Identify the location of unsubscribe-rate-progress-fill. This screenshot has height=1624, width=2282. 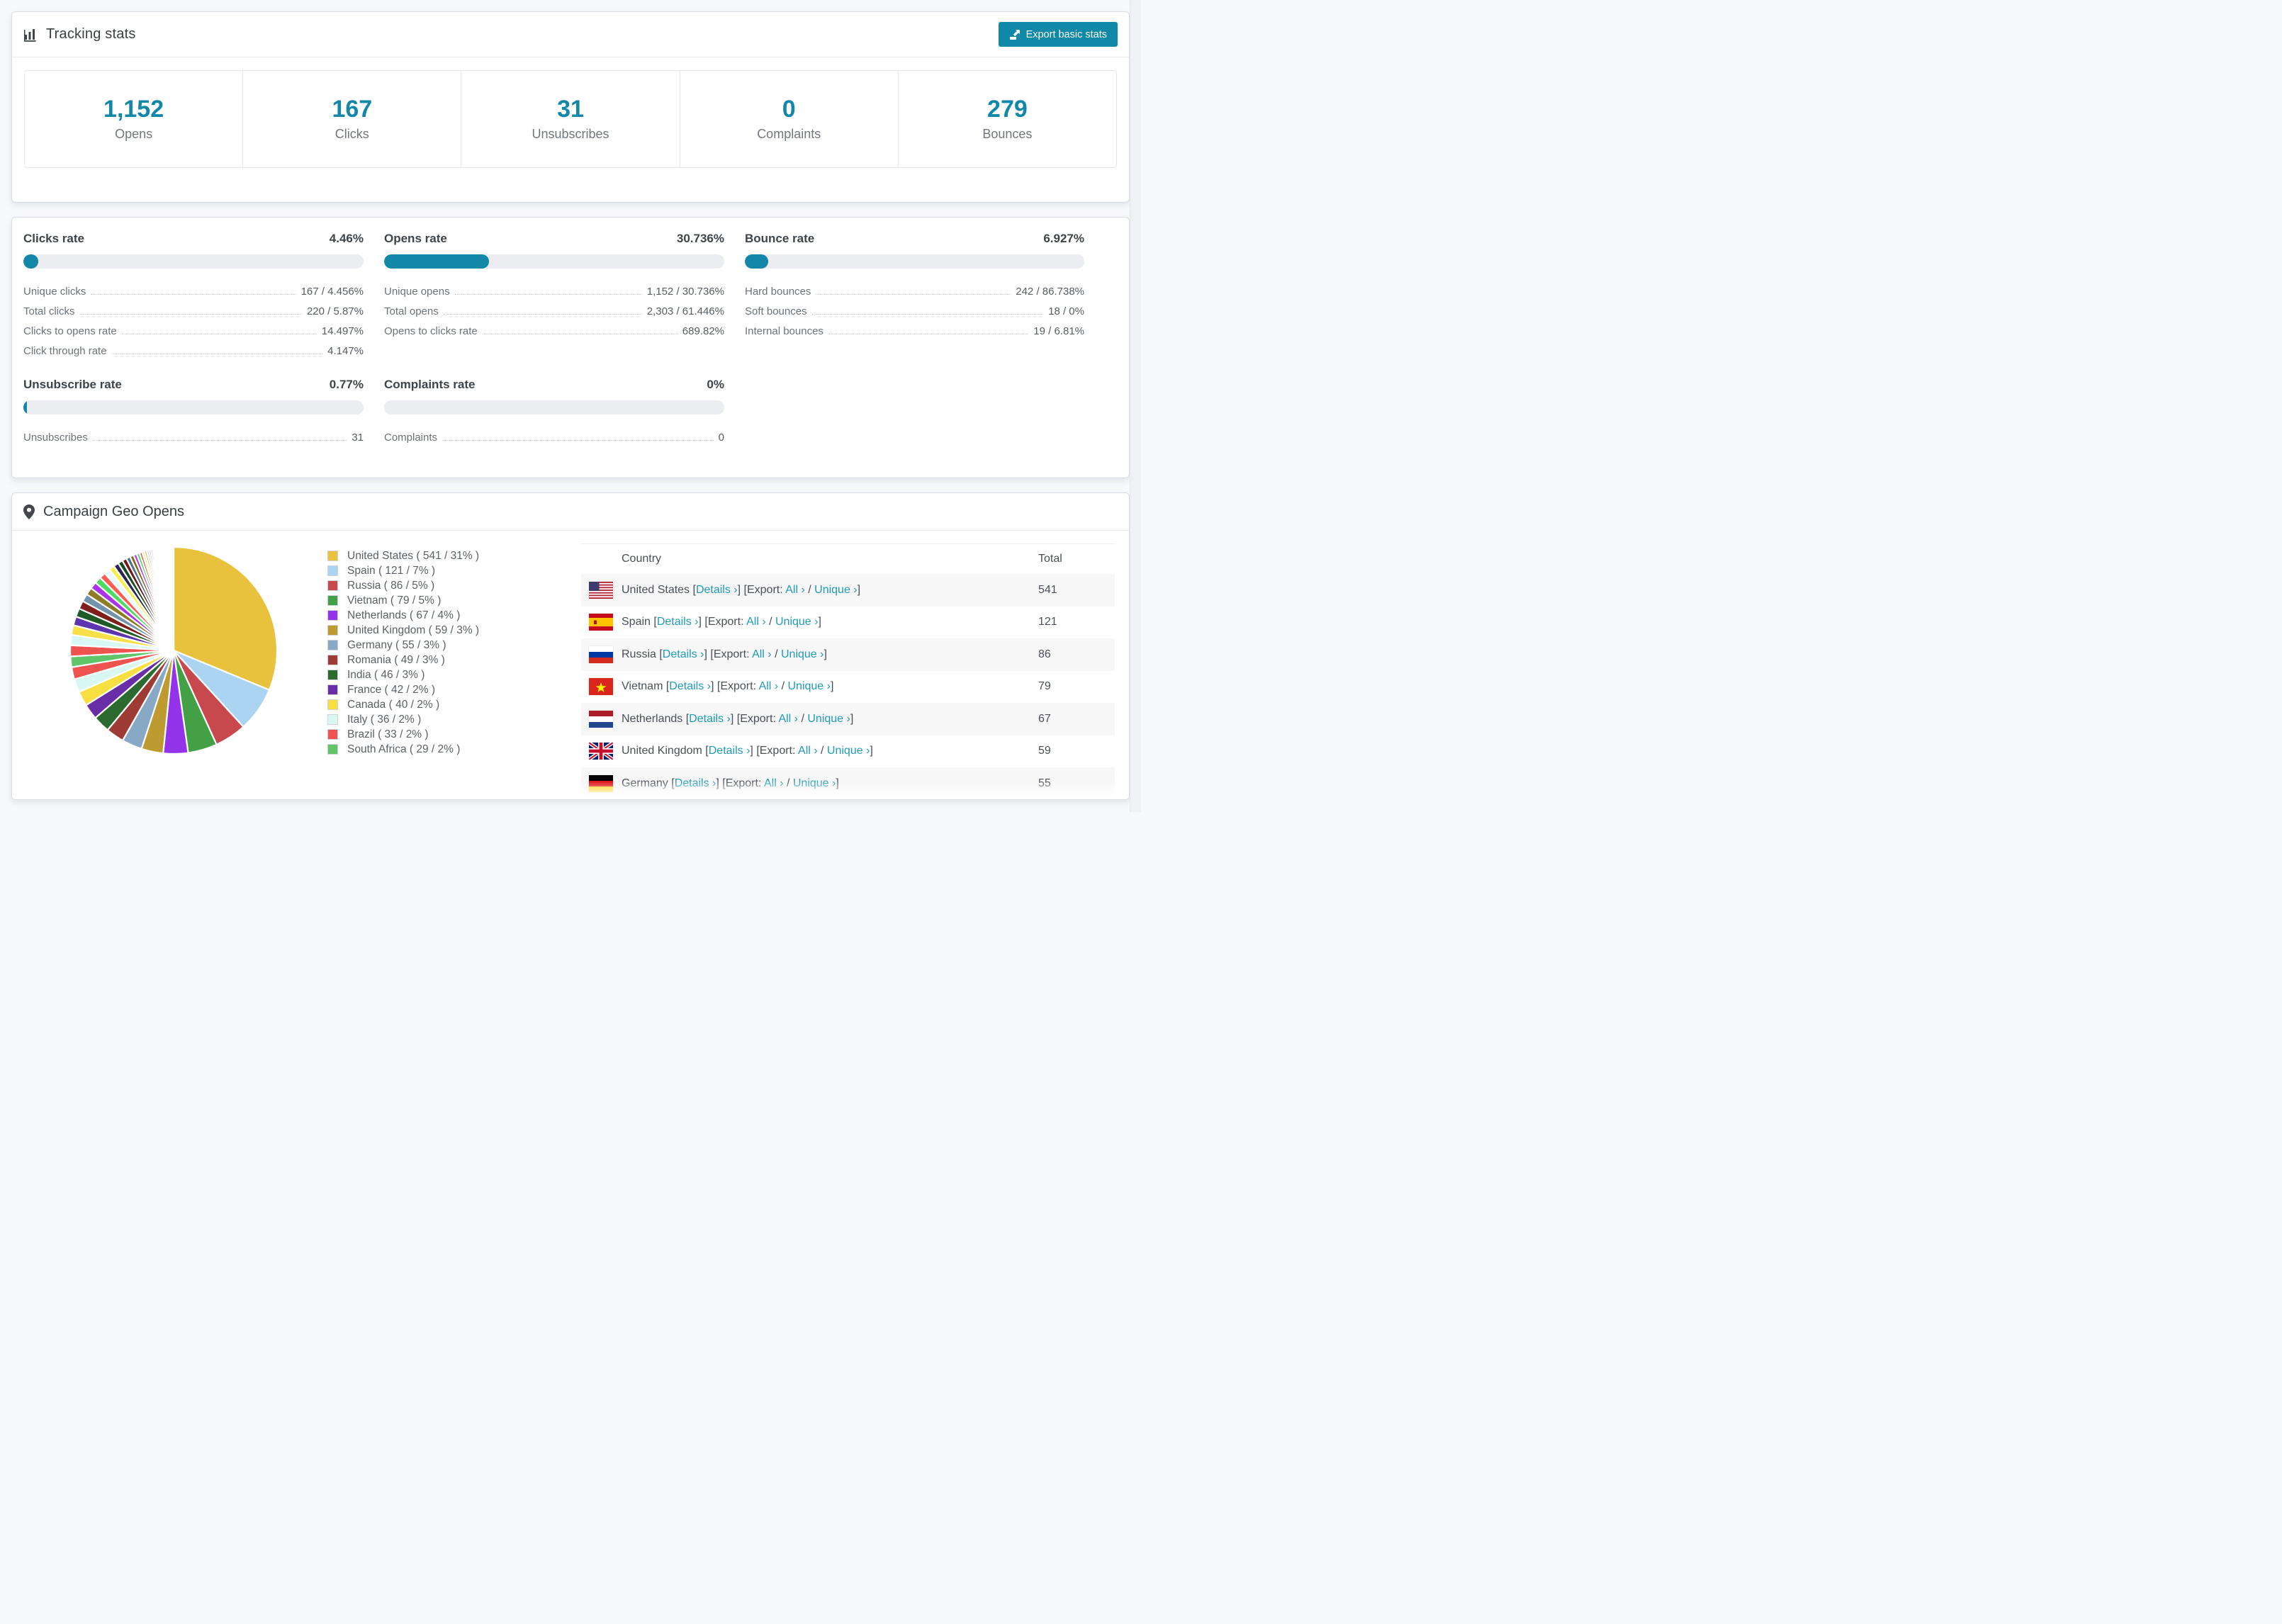
(25, 407).